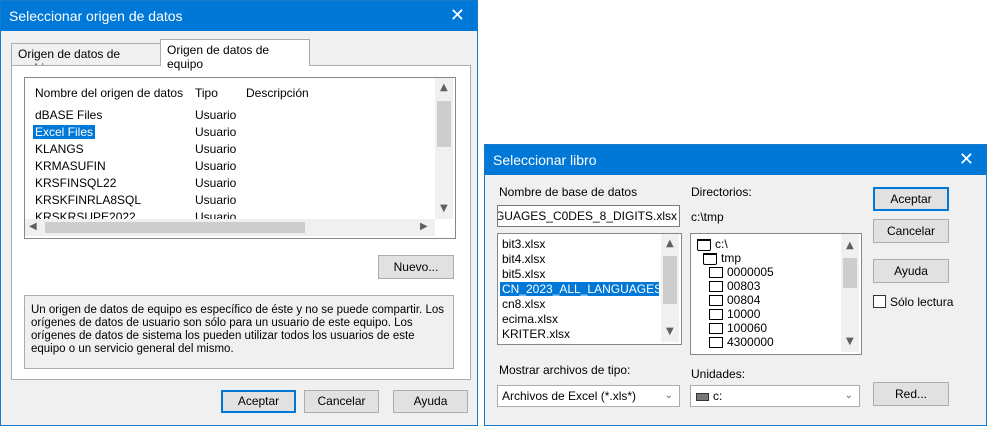 This screenshot has height=426, width=987. I want to click on file-list-item: KRITER.xlsx, so click(579, 334).